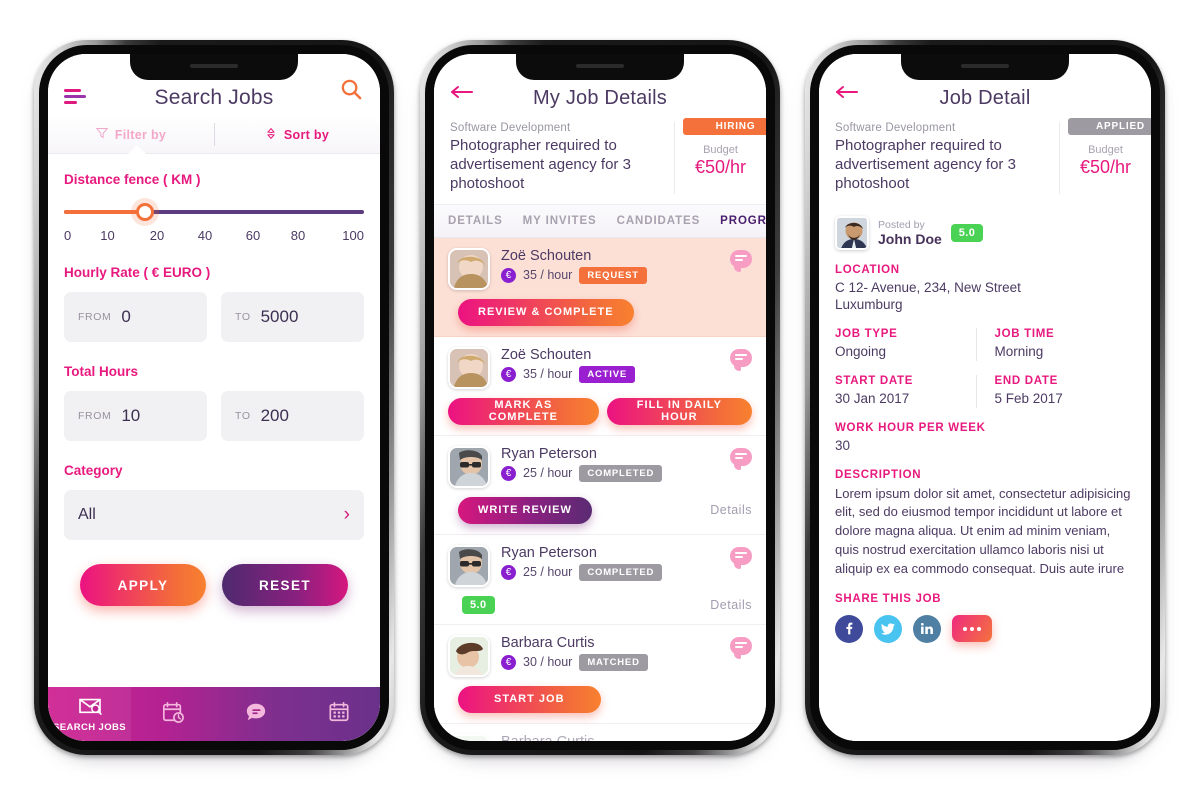  What do you see at coordinates (271, 135) in the screenshot?
I see `sort-diamond-icon` at bounding box center [271, 135].